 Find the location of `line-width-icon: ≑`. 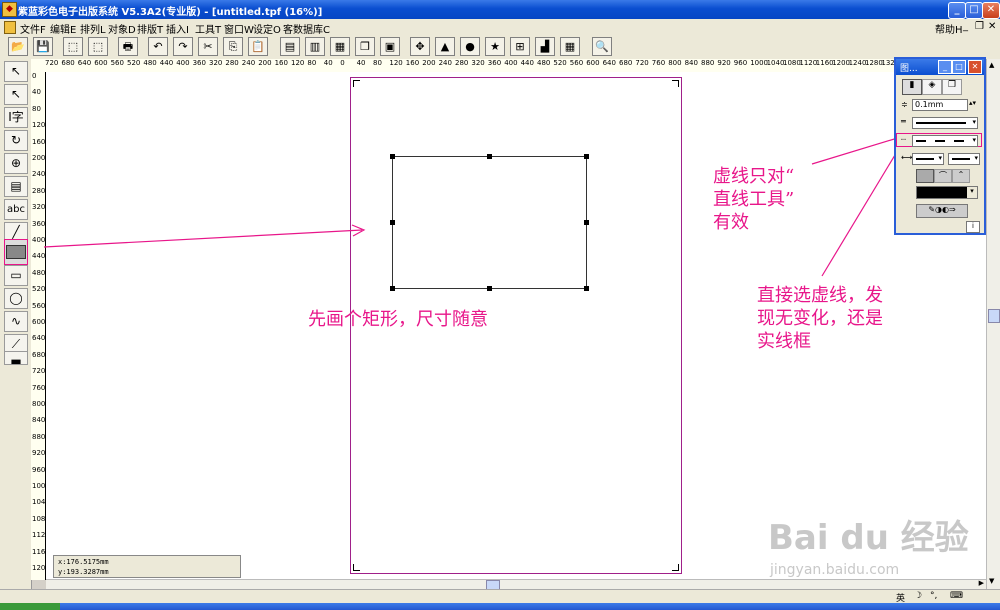

line-width-icon: ≑ is located at coordinates (904, 104).